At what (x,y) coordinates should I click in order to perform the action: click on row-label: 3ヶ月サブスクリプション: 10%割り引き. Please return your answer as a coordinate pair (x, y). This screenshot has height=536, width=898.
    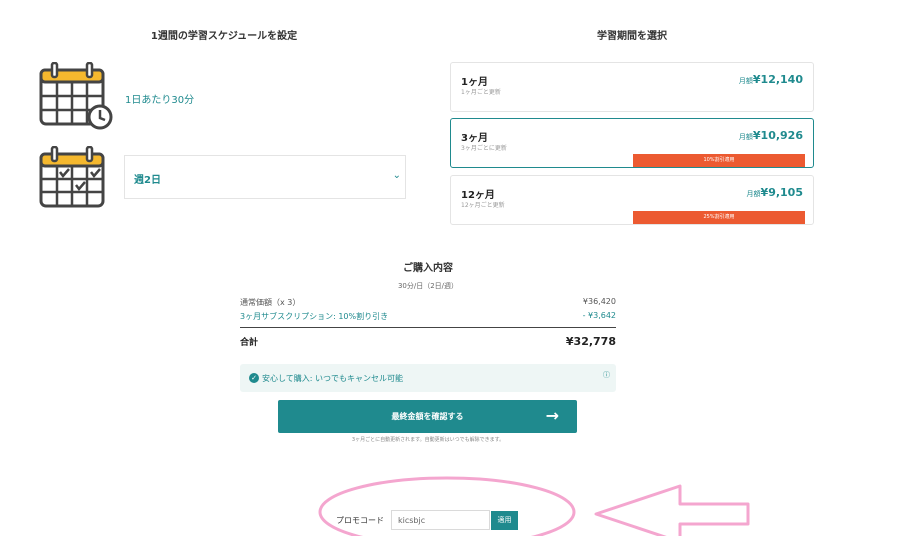
    Looking at the image, I should click on (314, 316).